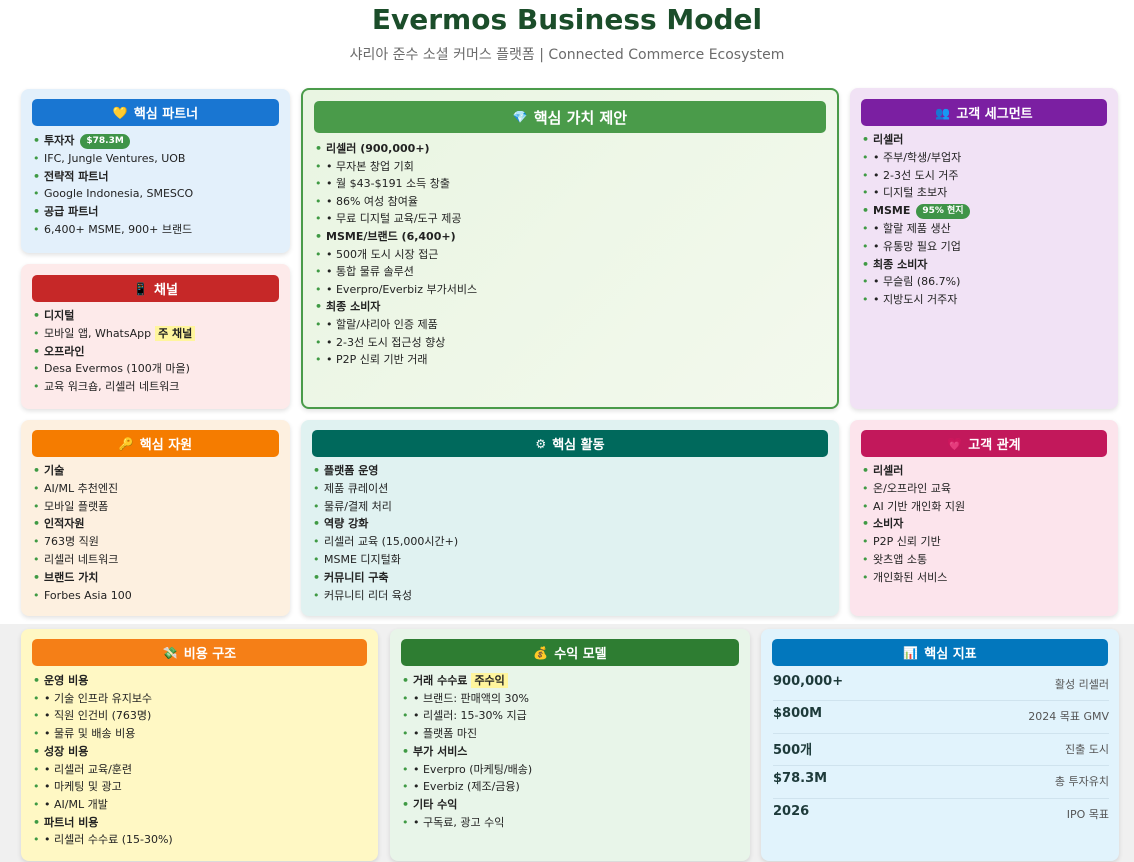 This screenshot has height=862, width=1134. I want to click on list-item: 커뮤니티 리더 육성, so click(571, 596).